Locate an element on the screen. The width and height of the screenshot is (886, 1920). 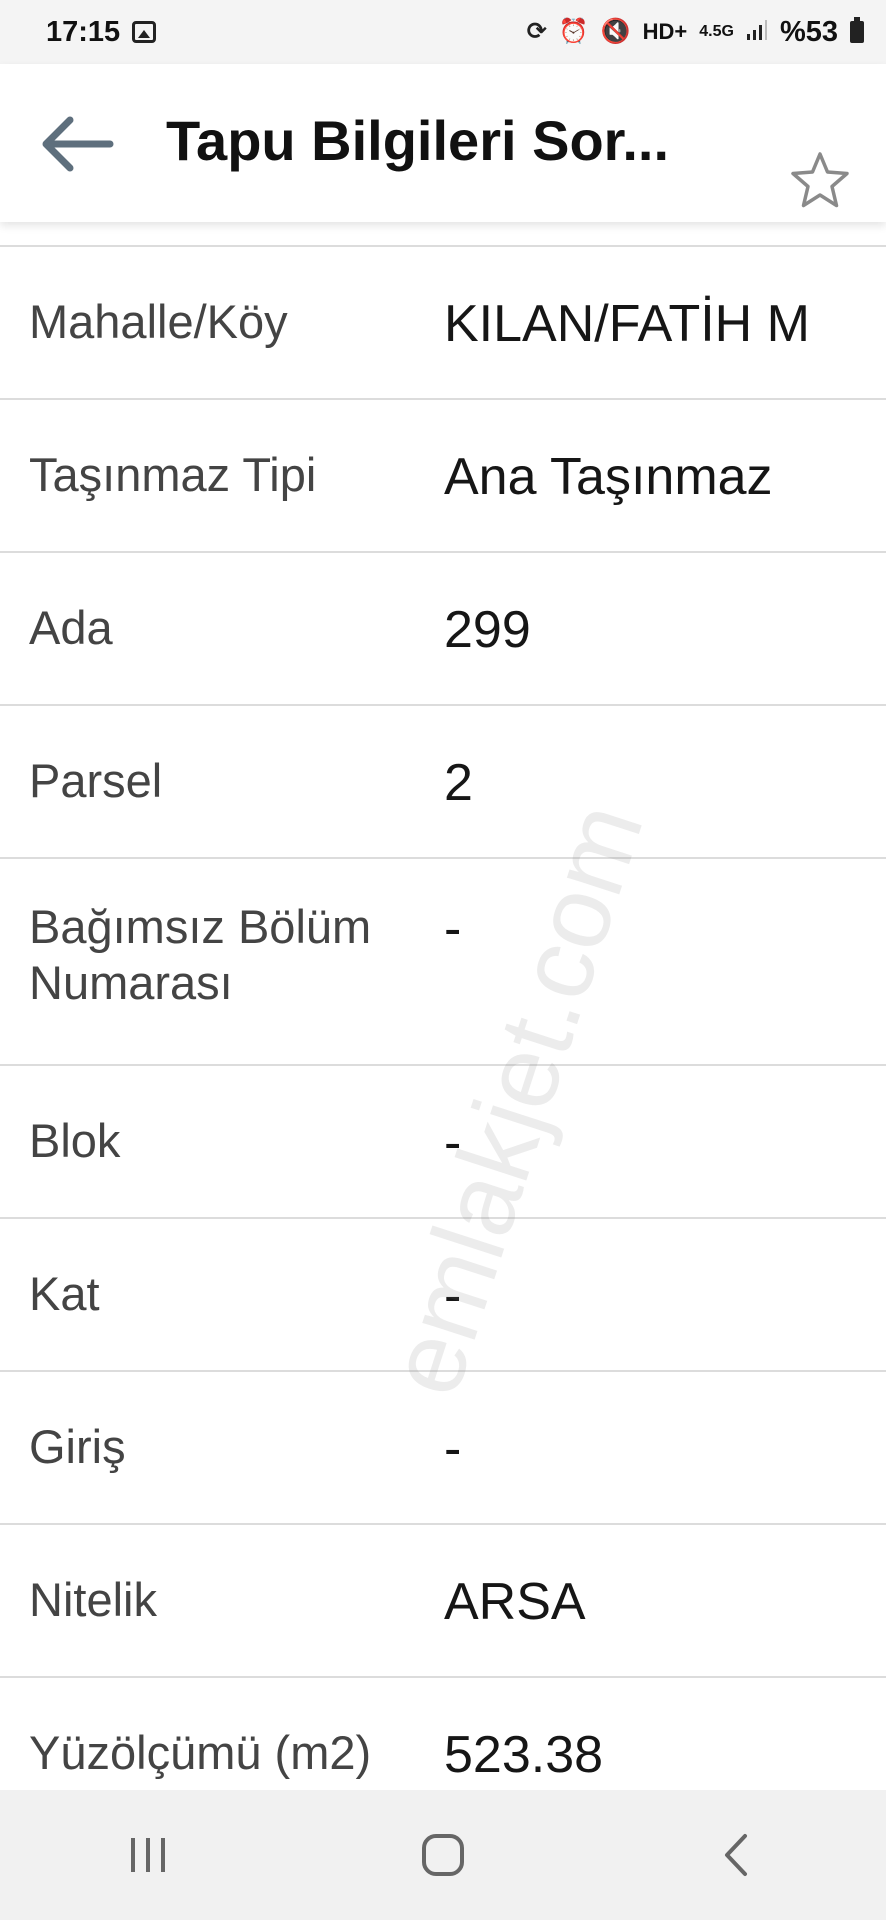
field-label: Parsel is located at coordinates (96, 780).